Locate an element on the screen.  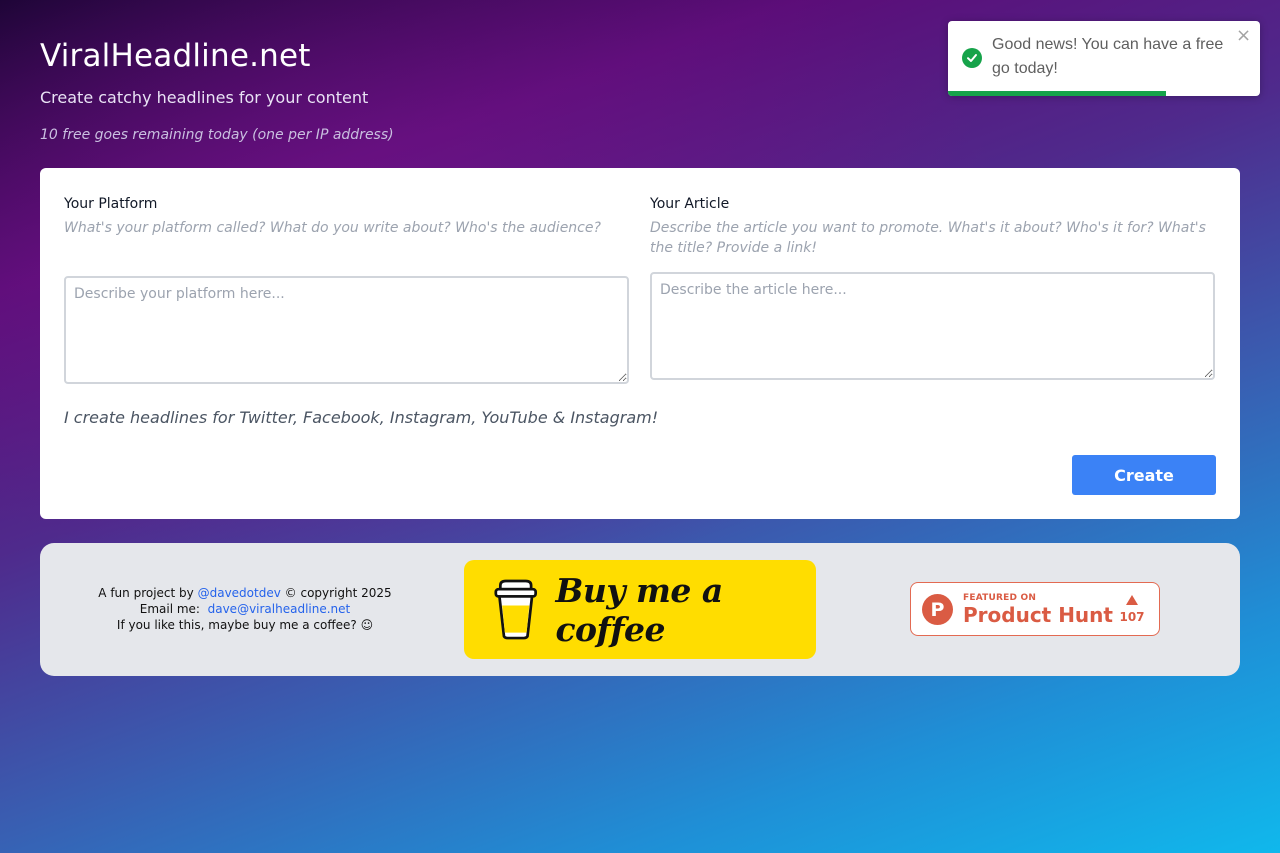
coffee-cup-icon is located at coordinates (516, 609).